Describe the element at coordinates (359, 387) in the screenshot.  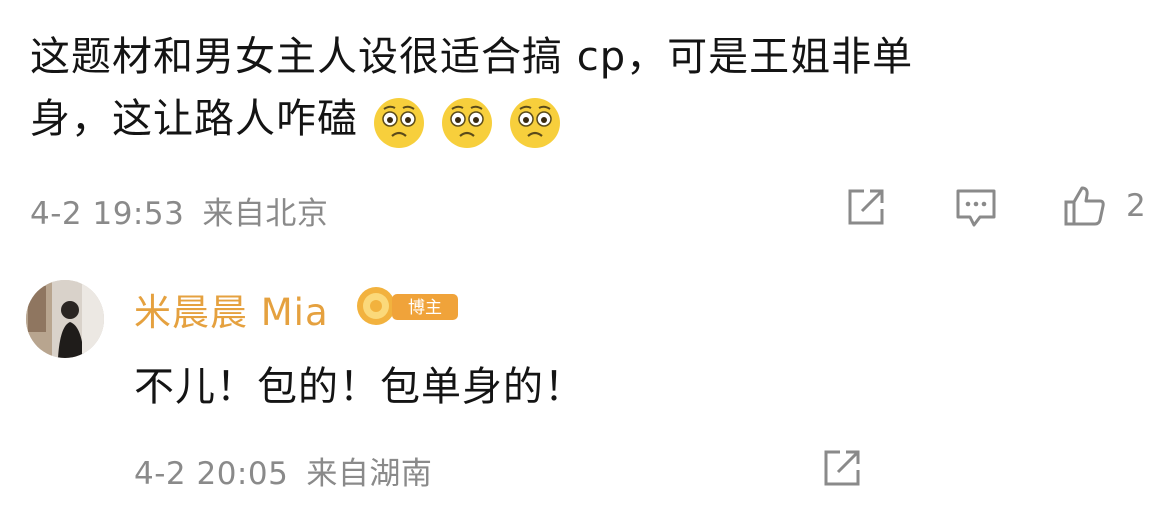
I see `reply-text: 不儿！包的！包单身的！` at that location.